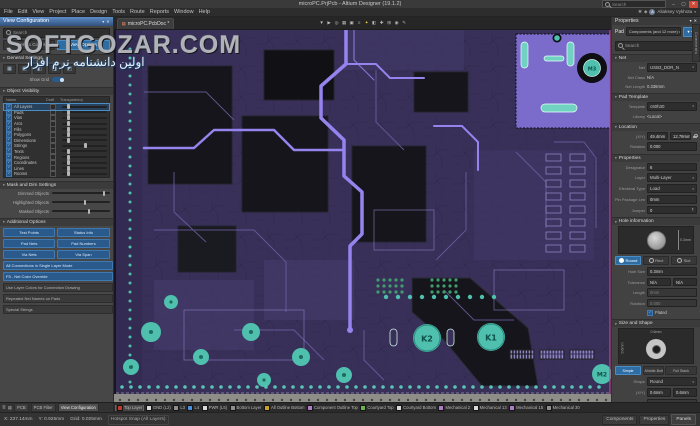 Image resolution: width=700 pixels, height=426 pixels. What do you see at coordinates (672, 189) in the screenshot?
I see `electrical-type-select: Load ▾` at bounding box center [672, 189].